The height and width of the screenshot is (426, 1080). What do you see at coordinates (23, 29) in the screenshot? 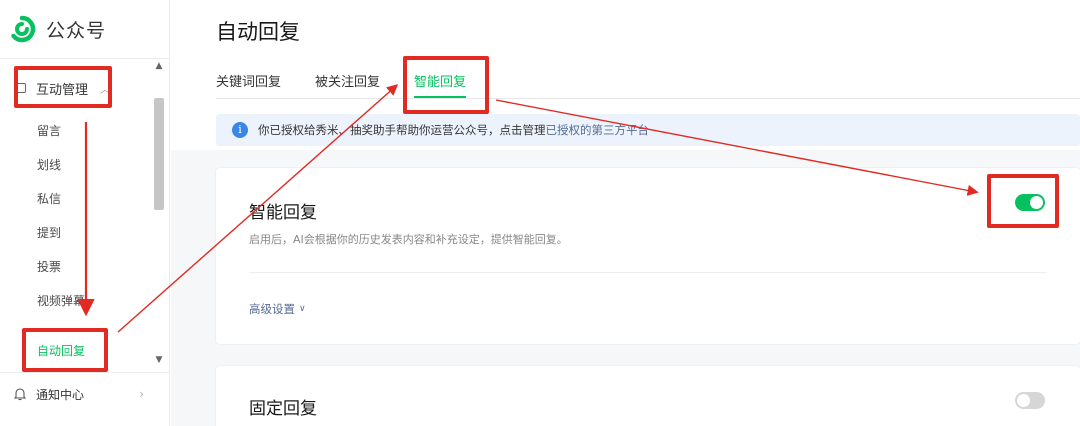
I see `wechat-mp-logo-icon` at bounding box center [23, 29].